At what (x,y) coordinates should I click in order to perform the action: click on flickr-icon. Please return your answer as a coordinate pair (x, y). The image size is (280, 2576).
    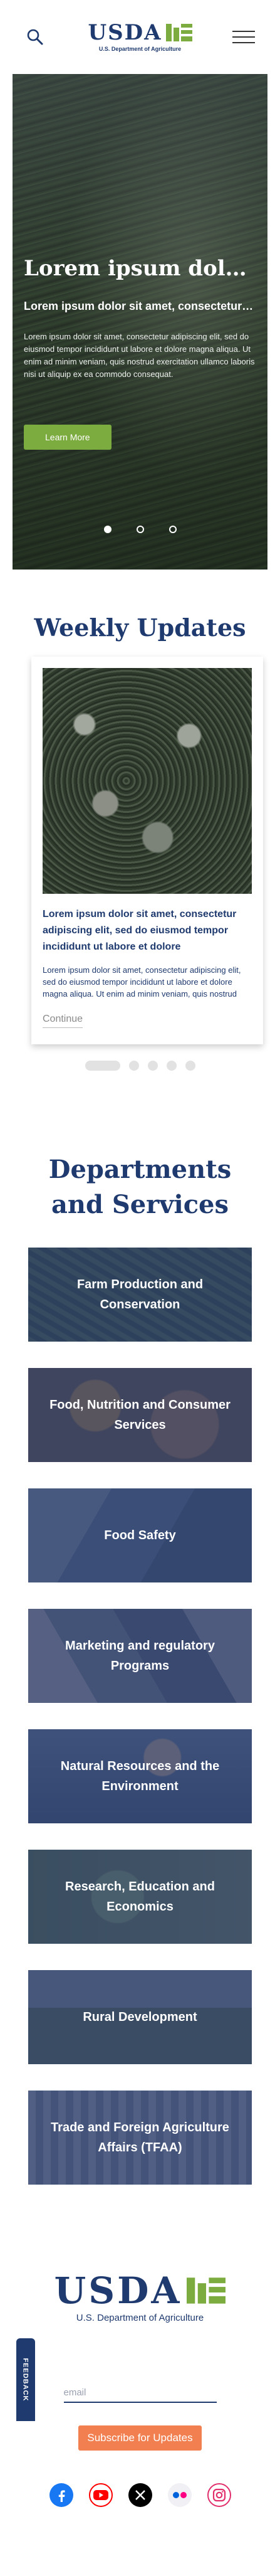
    Looking at the image, I should click on (179, 2495).